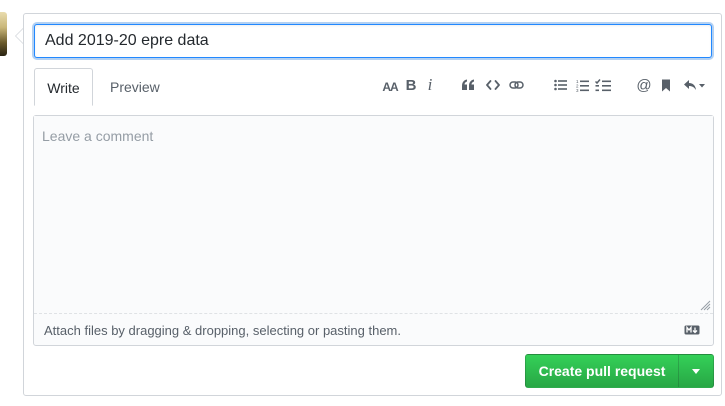 The width and height of the screenshot is (725, 406). I want to click on tab-write: Write, so click(63, 87).